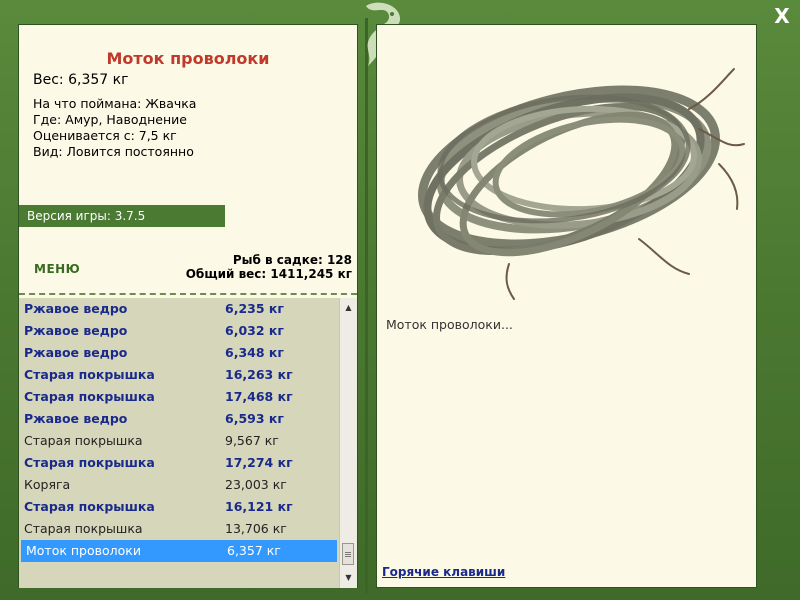 The height and width of the screenshot is (600, 800). Describe the element at coordinates (179, 463) in the screenshot. I see `list-item: Старая покрышка 17,274 кг` at that location.